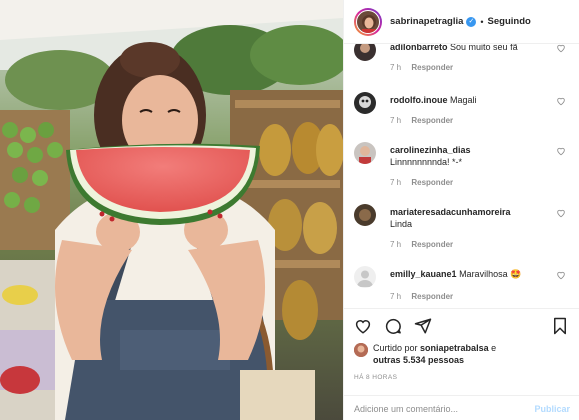 The width and height of the screenshot is (579, 420). What do you see at coordinates (426, 21) in the screenshot?
I see `author-username: sabrinapetraglia` at bounding box center [426, 21].